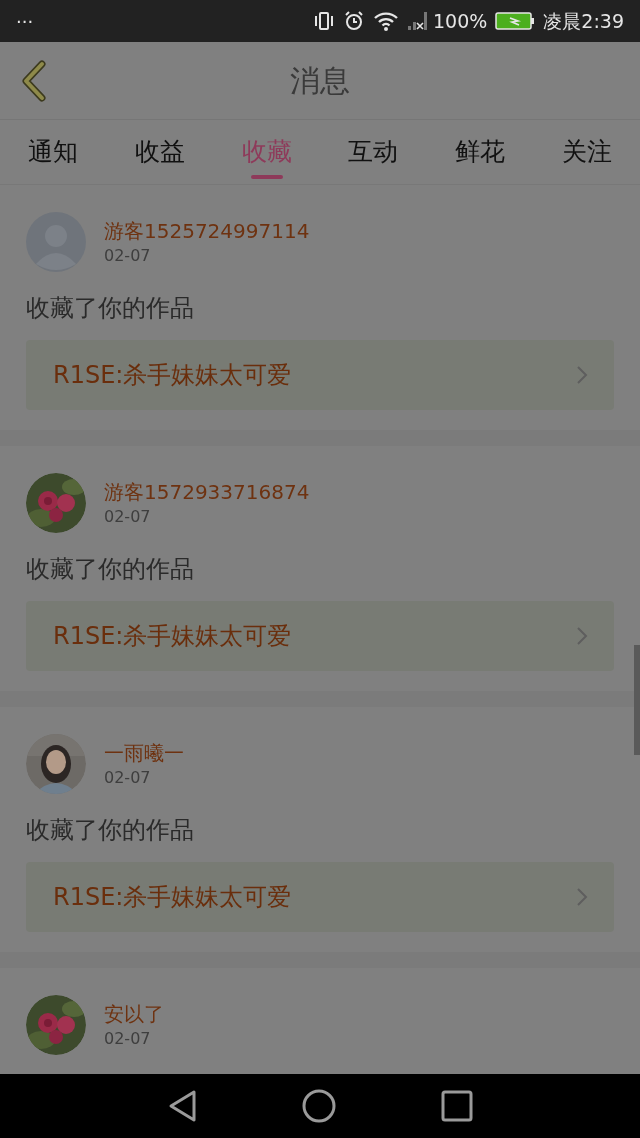 This screenshot has width=640, height=1138. Describe the element at coordinates (182, 1106) in the screenshot. I see `back-nav-button` at that location.